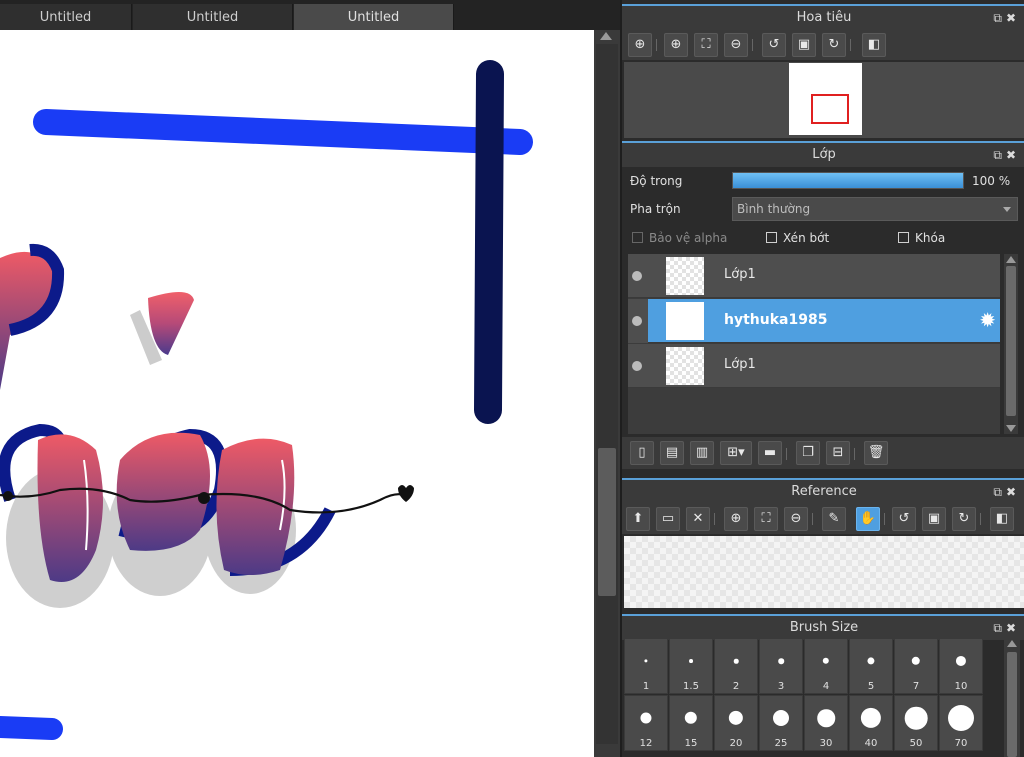  Describe the element at coordinates (987, 320) in the screenshot. I see `gear-icon: ✹` at that location.